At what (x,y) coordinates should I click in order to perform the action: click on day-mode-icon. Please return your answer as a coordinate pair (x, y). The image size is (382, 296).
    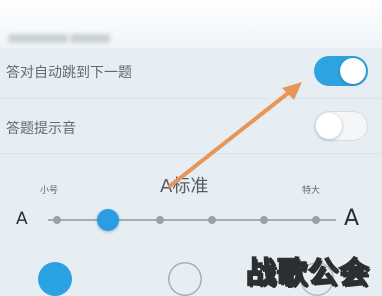
    Looking at the image, I should click on (55, 279).